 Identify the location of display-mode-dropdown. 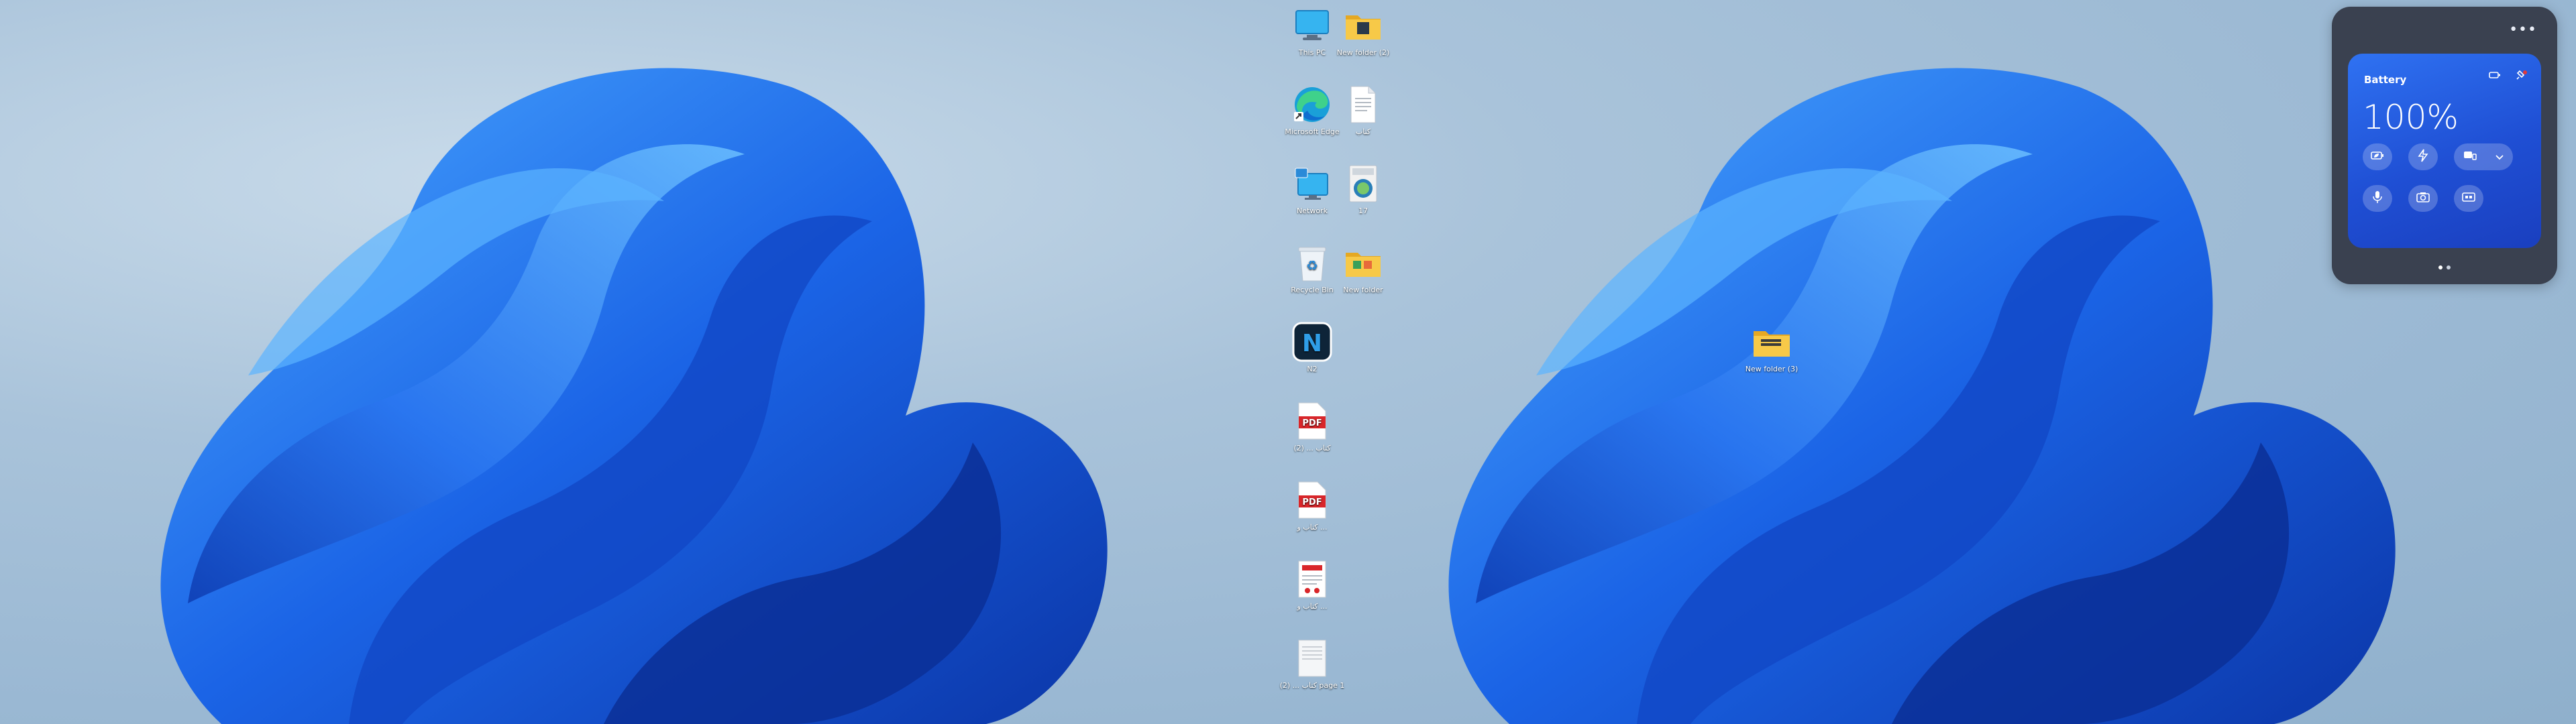
(2483, 156).